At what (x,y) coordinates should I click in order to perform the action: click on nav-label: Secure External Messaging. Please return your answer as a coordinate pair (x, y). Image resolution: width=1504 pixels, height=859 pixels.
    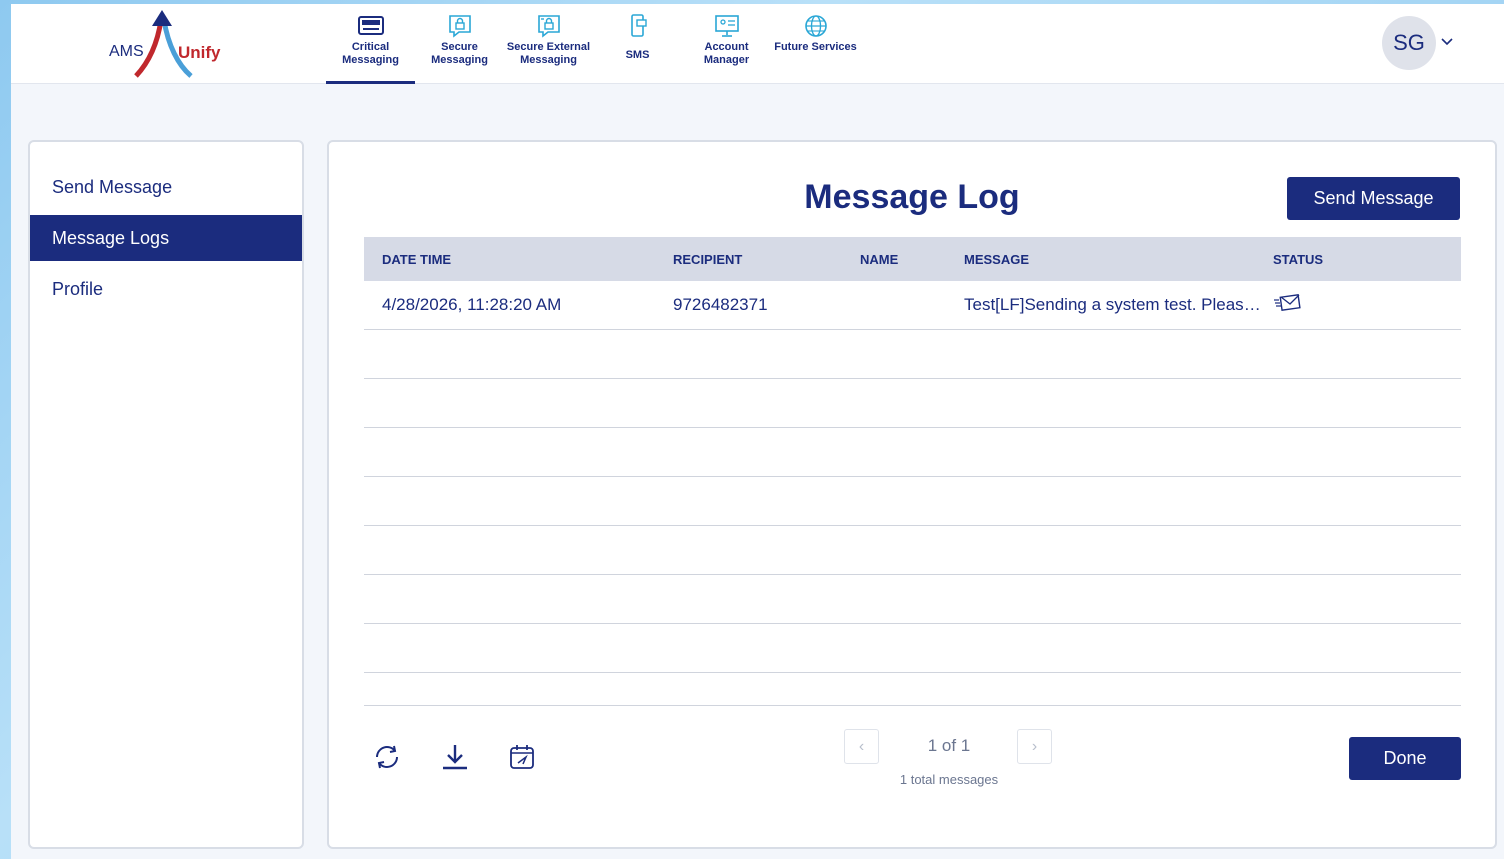
    Looking at the image, I should click on (548, 53).